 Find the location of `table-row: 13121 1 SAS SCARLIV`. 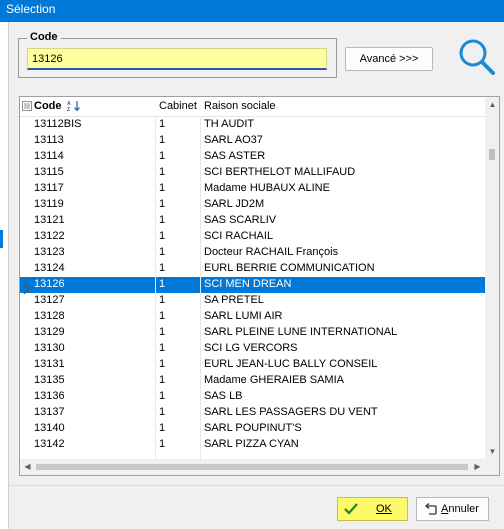

table-row: 13121 1 SAS SCARLIV is located at coordinates (252, 221).